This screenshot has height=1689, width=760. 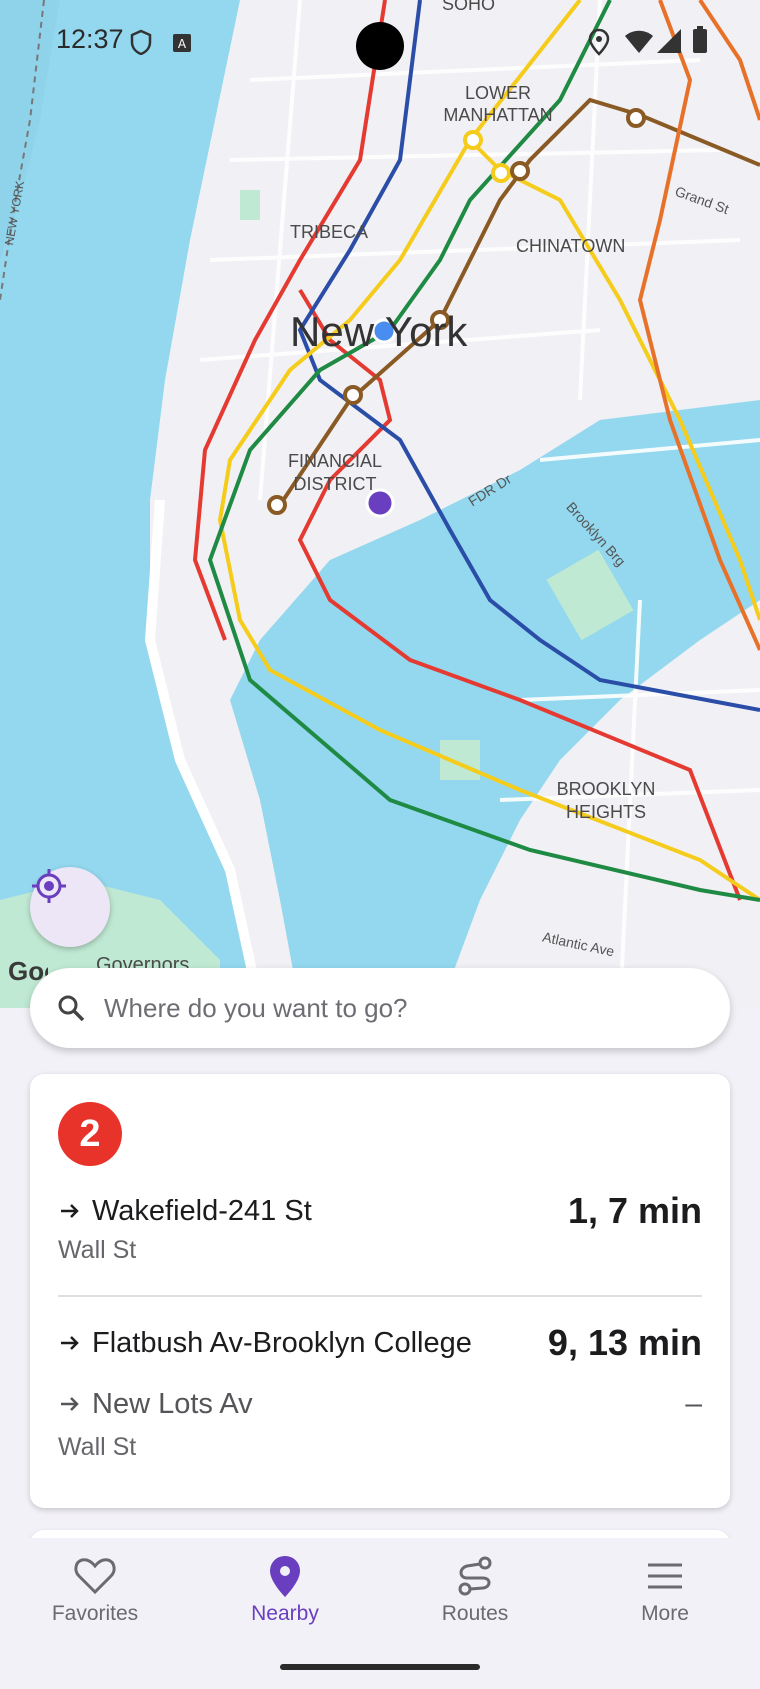 I want to click on search-bar: Where do you want to go?, so click(x=380, y=1008).